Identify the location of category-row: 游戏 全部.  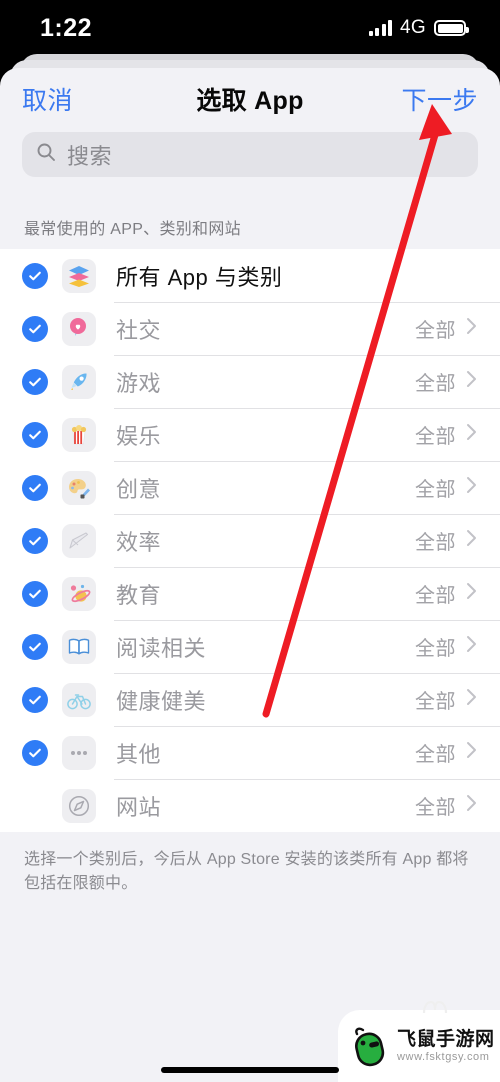
(250, 381).